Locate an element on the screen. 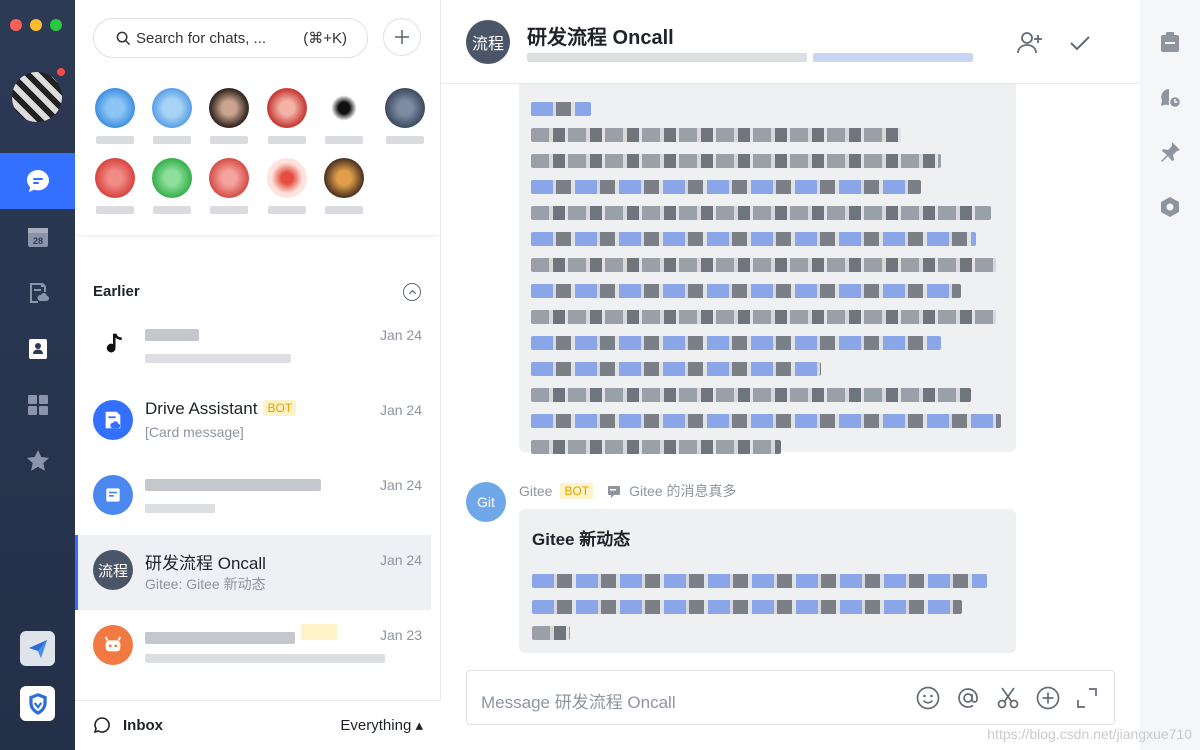 Image resolution: width=1200 pixels, height=750 pixels. contacts-icon is located at coordinates (37, 349).